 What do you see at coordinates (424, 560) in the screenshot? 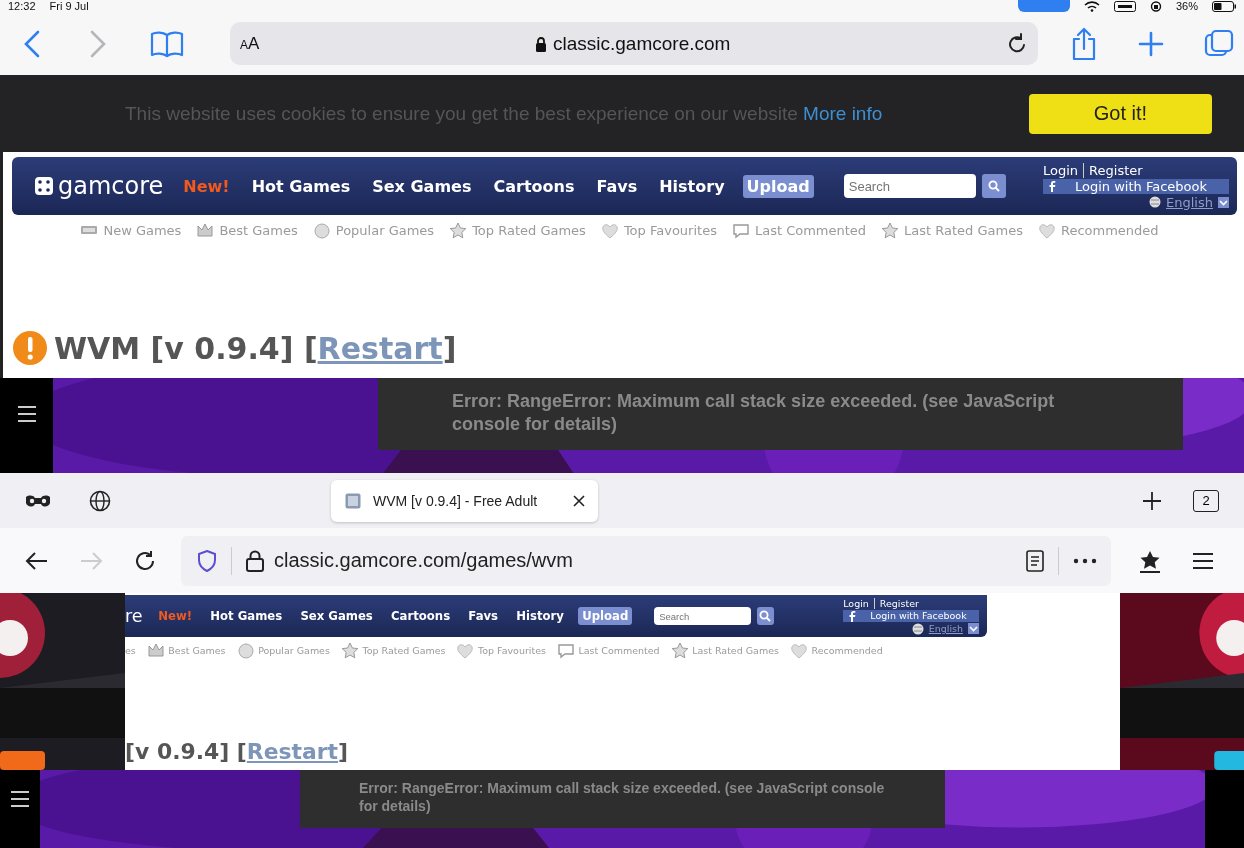
I see `url-text: classic.gamcore.com/games/wvm` at bounding box center [424, 560].